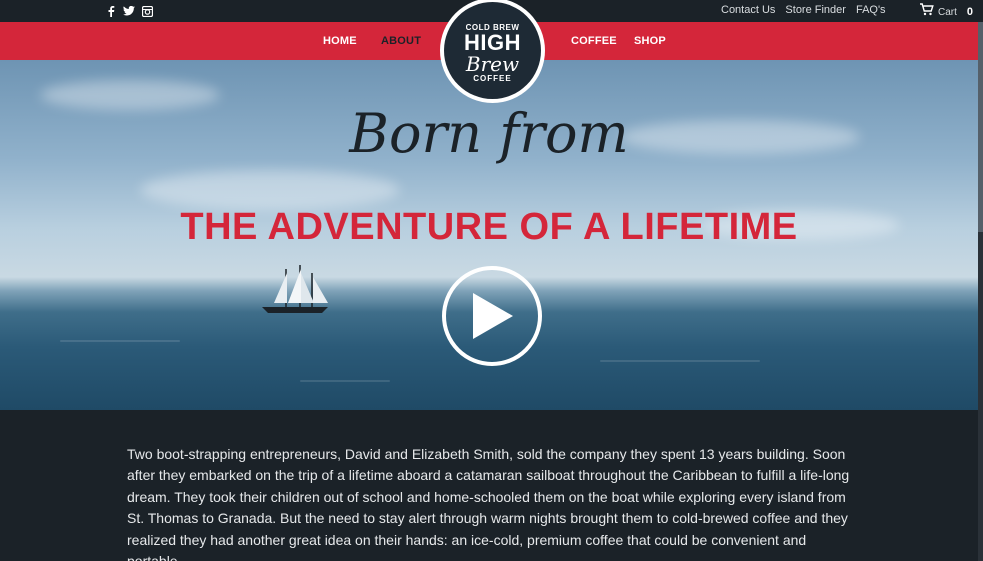 Image resolution: width=983 pixels, height=561 pixels. I want to click on play-video-button, so click(492, 316).